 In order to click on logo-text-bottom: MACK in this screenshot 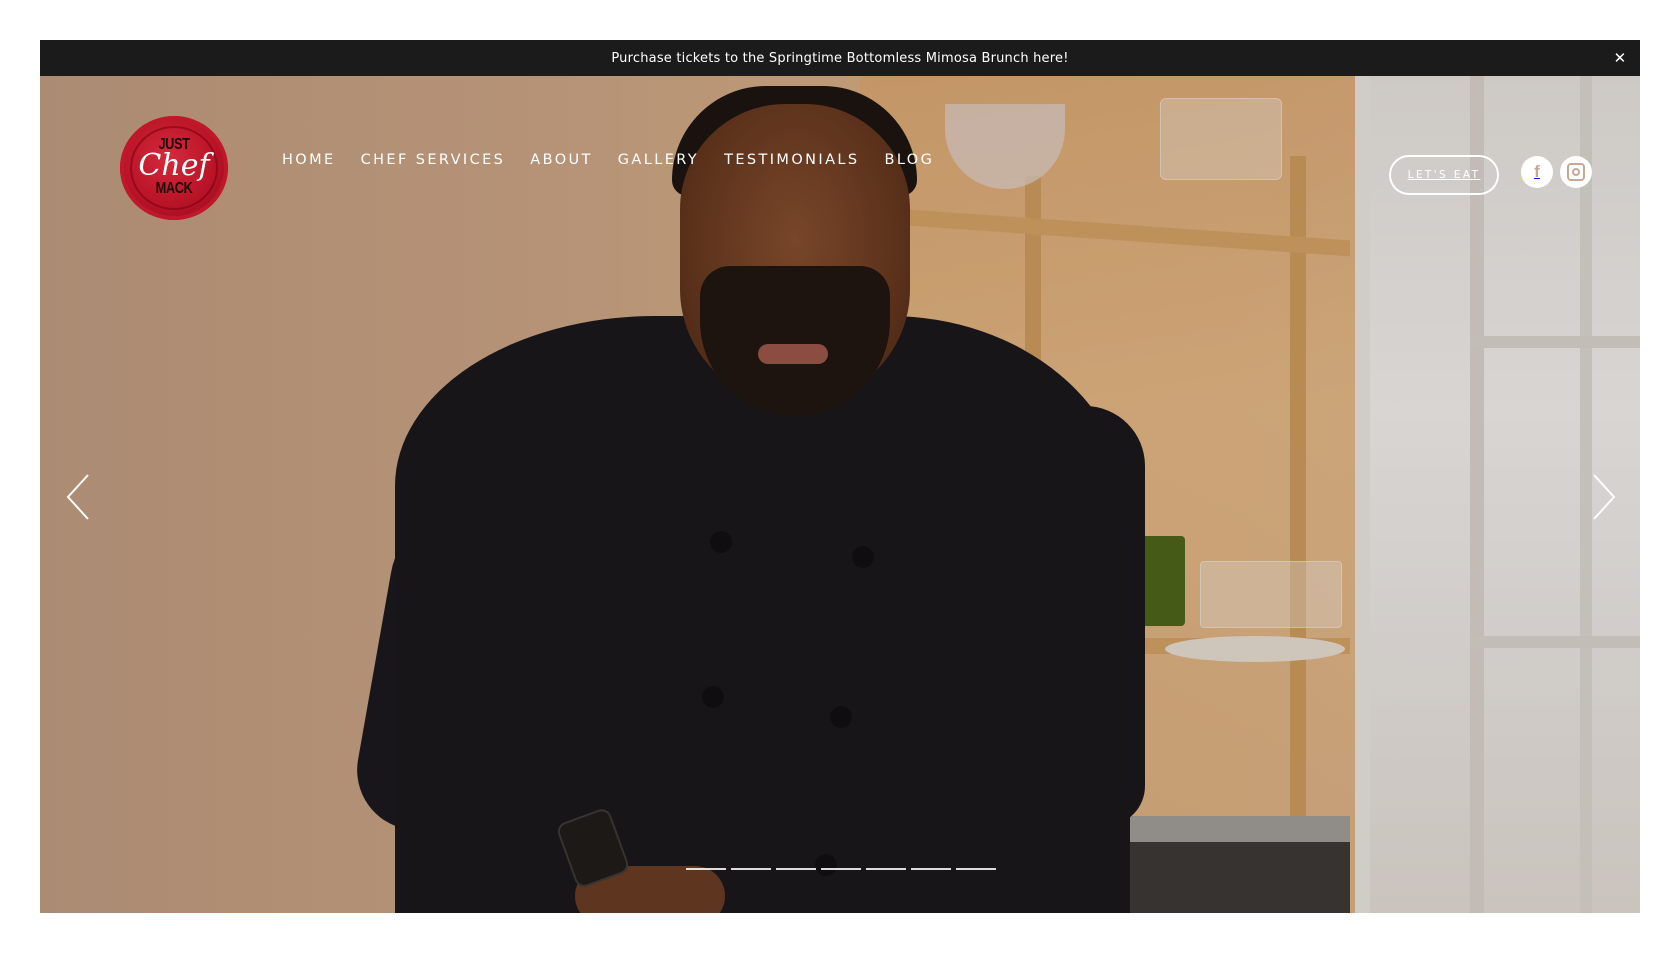, I will do `click(174, 188)`.